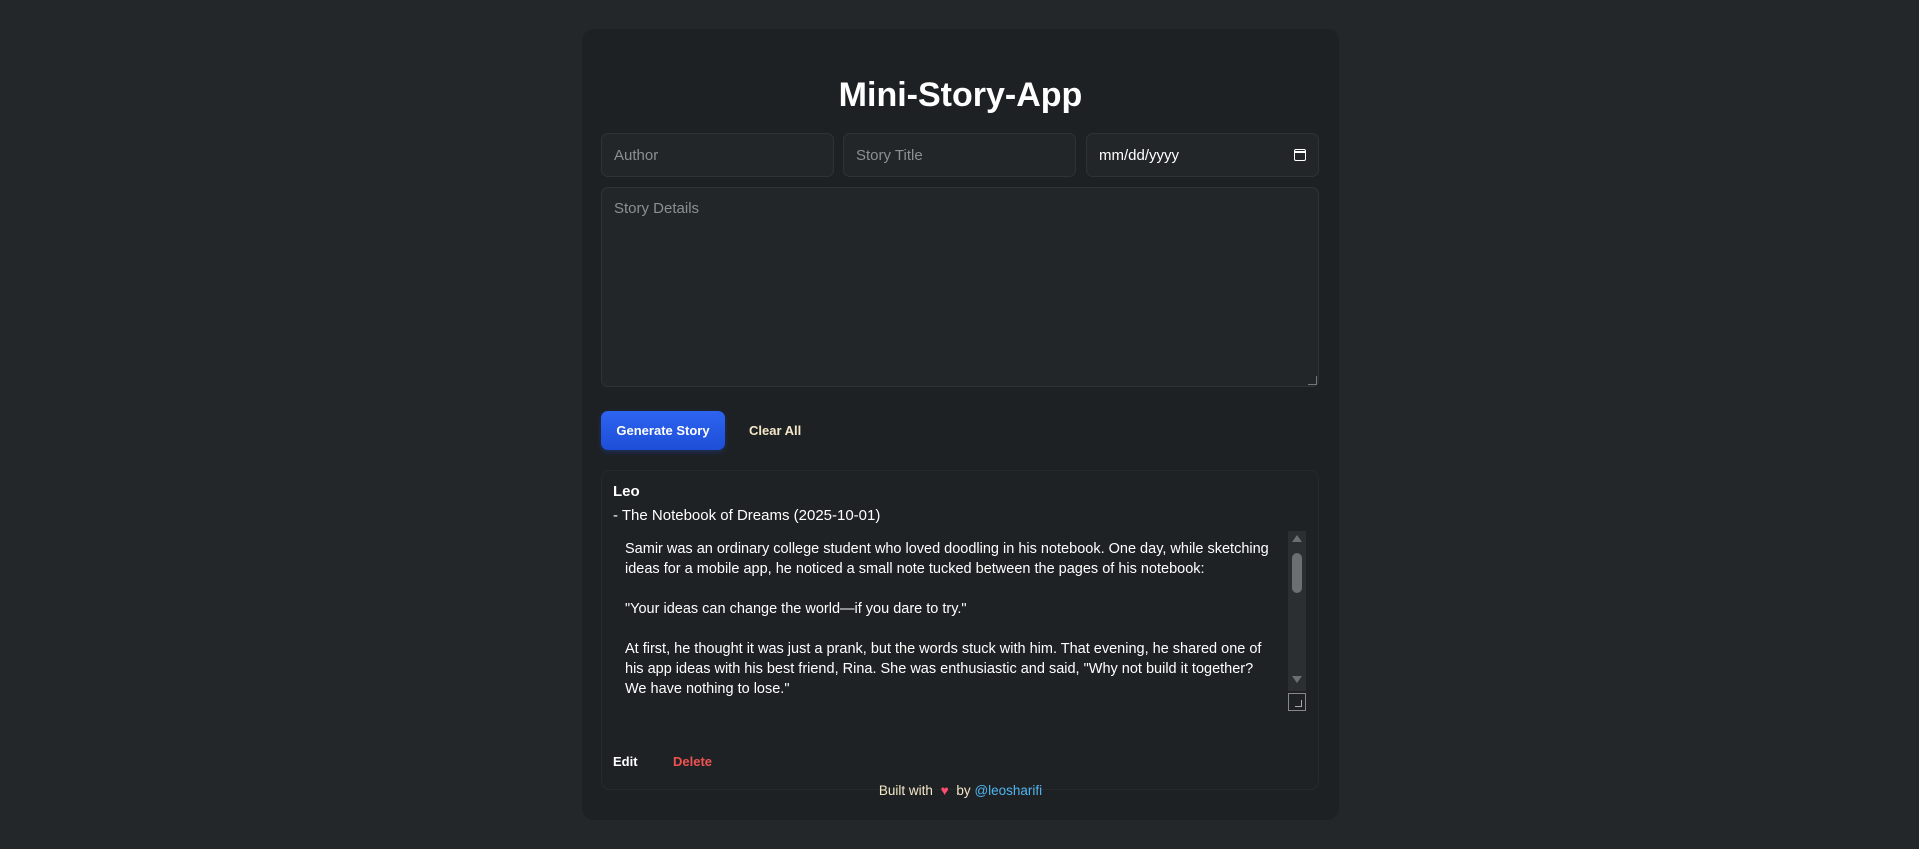 The width and height of the screenshot is (1919, 849). What do you see at coordinates (1008, 790) in the screenshot?
I see `author-handle-link: @leosharifi` at bounding box center [1008, 790].